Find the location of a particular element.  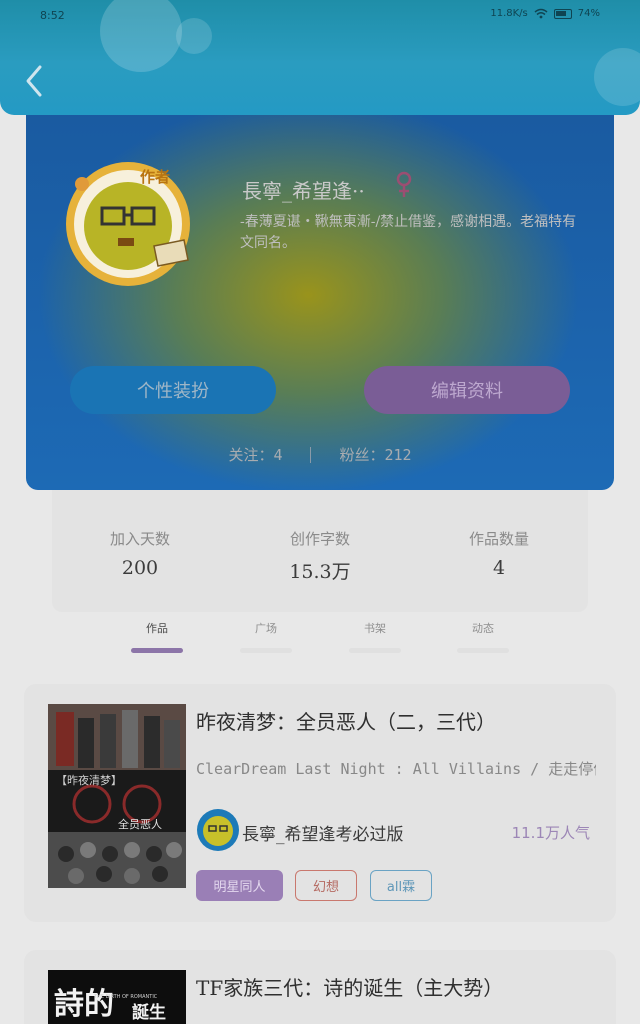

cover-title-top: 【昨夜清梦】 is located at coordinates (89, 780).